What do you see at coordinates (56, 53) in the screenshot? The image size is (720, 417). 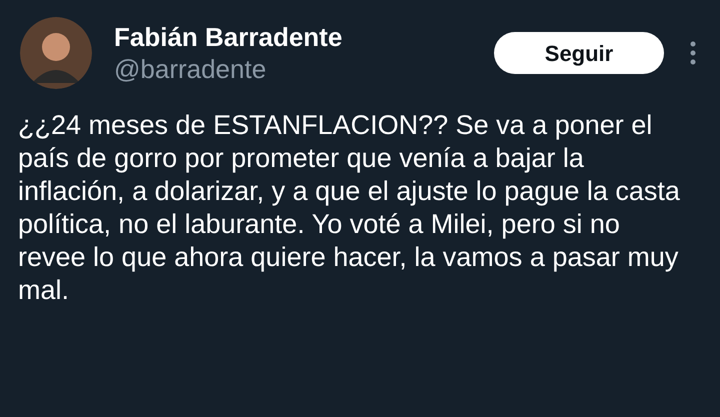 I see `avatar` at bounding box center [56, 53].